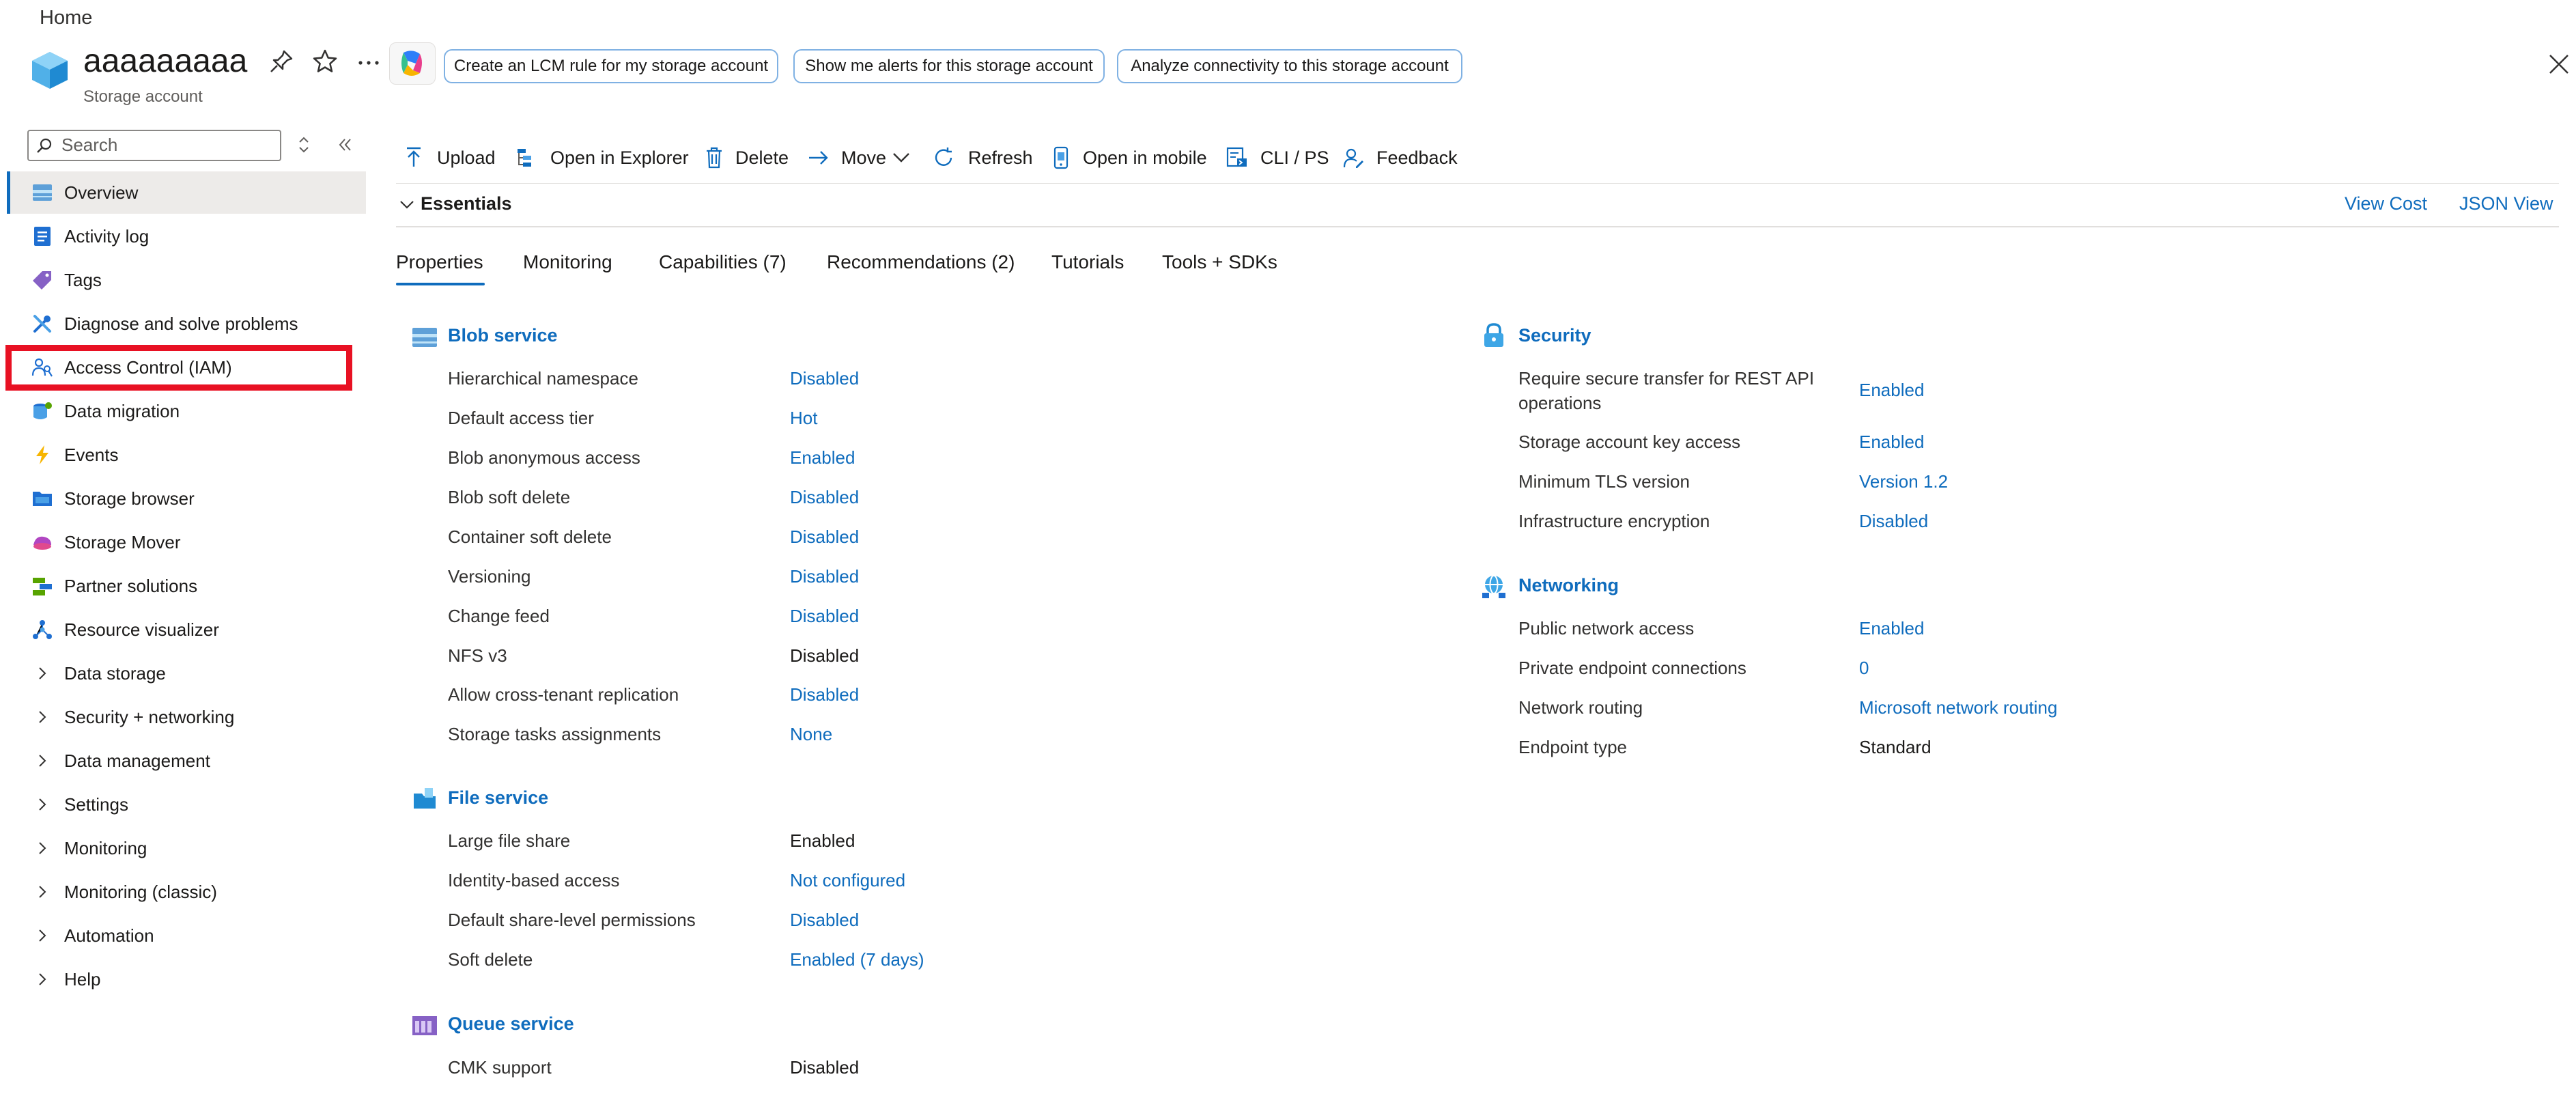 The image size is (2576, 1094). Describe the element at coordinates (141, 629) in the screenshot. I see `sidebar-item-label: Resource visualizer` at that location.